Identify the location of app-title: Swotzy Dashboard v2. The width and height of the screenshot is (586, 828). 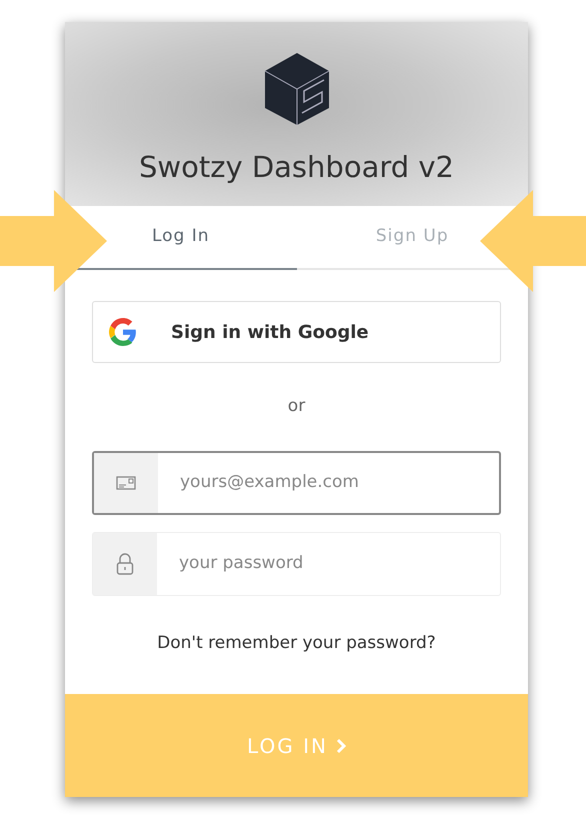
(296, 167).